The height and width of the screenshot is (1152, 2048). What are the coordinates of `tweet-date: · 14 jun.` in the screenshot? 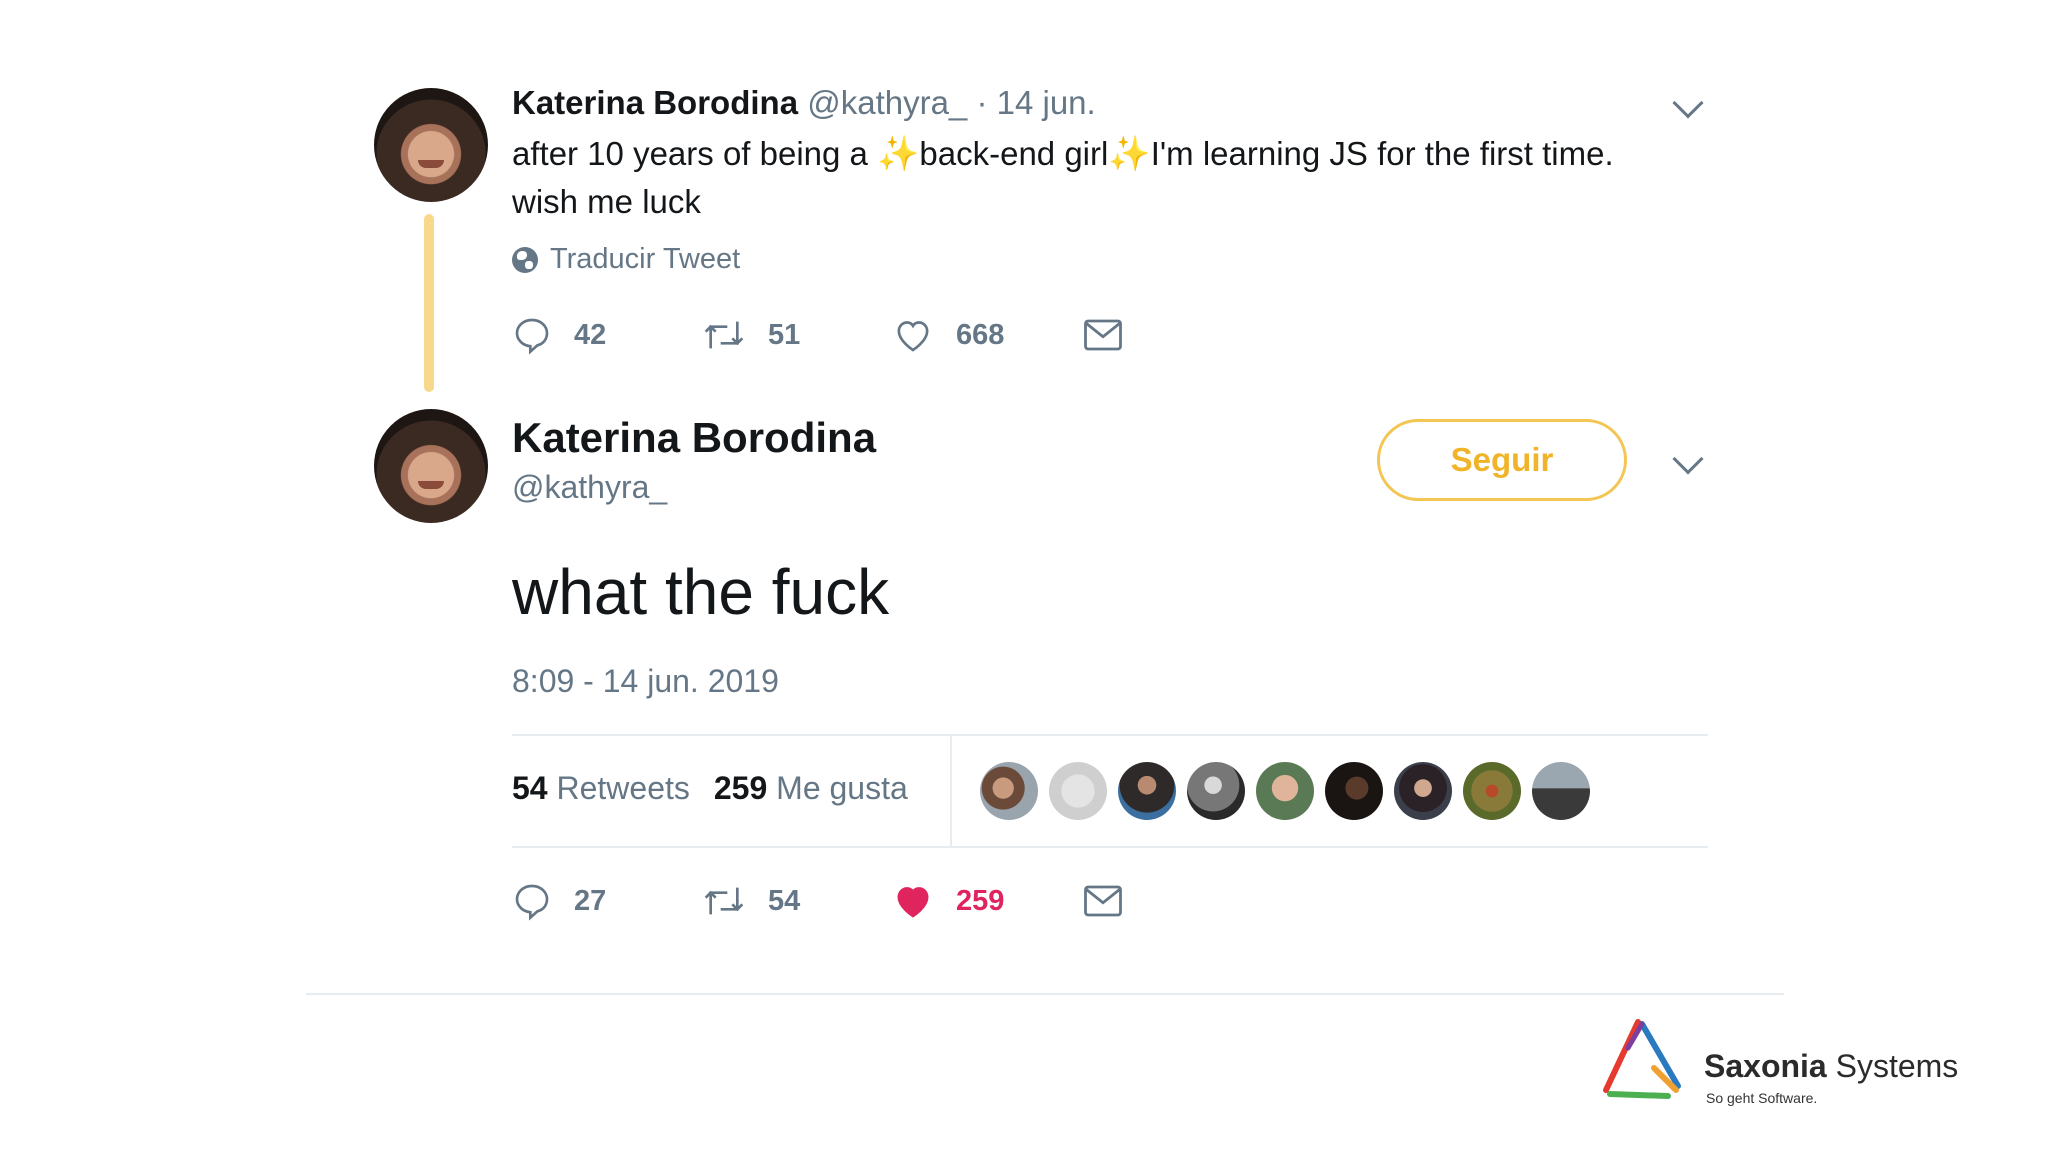 It's located at (1035, 102).